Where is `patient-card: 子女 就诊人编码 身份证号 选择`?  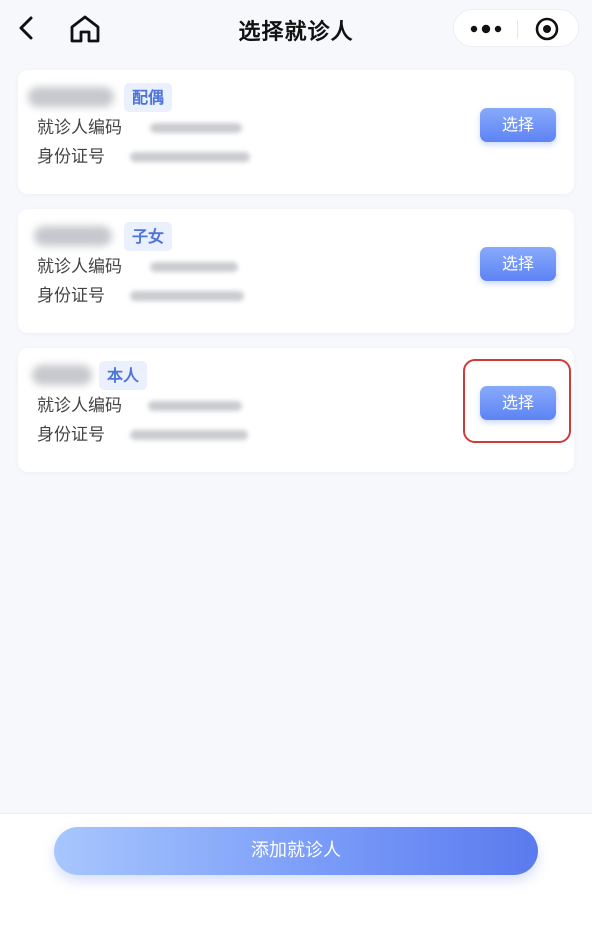 patient-card: 子女 就诊人编码 身份证号 选择 is located at coordinates (296, 271).